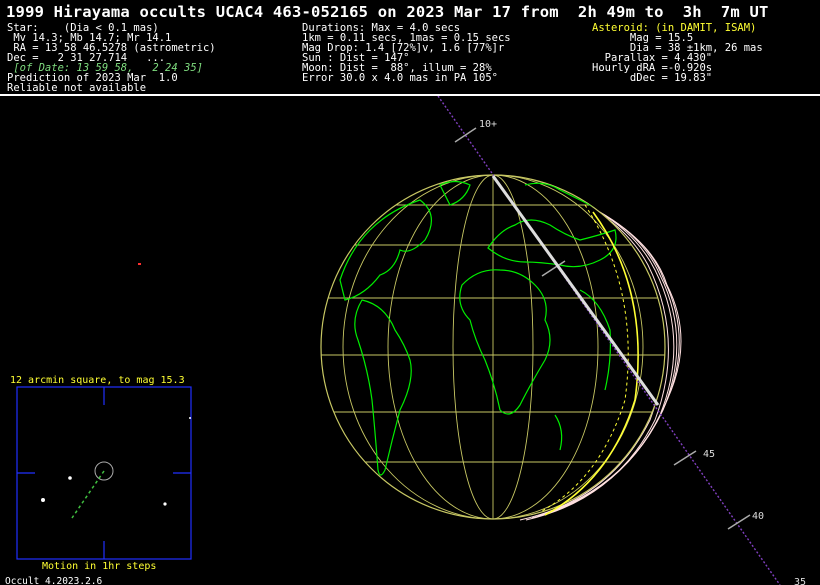 The width and height of the screenshot is (820, 585). I want to click on path-label-35: 35, so click(800, 581).